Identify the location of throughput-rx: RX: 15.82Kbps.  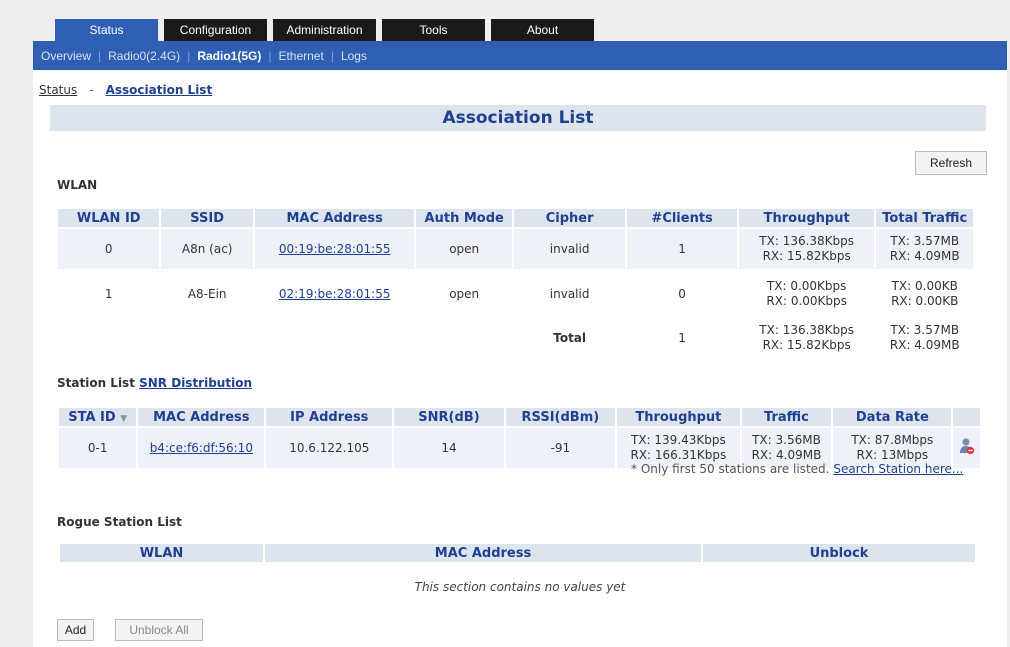
(806, 256).